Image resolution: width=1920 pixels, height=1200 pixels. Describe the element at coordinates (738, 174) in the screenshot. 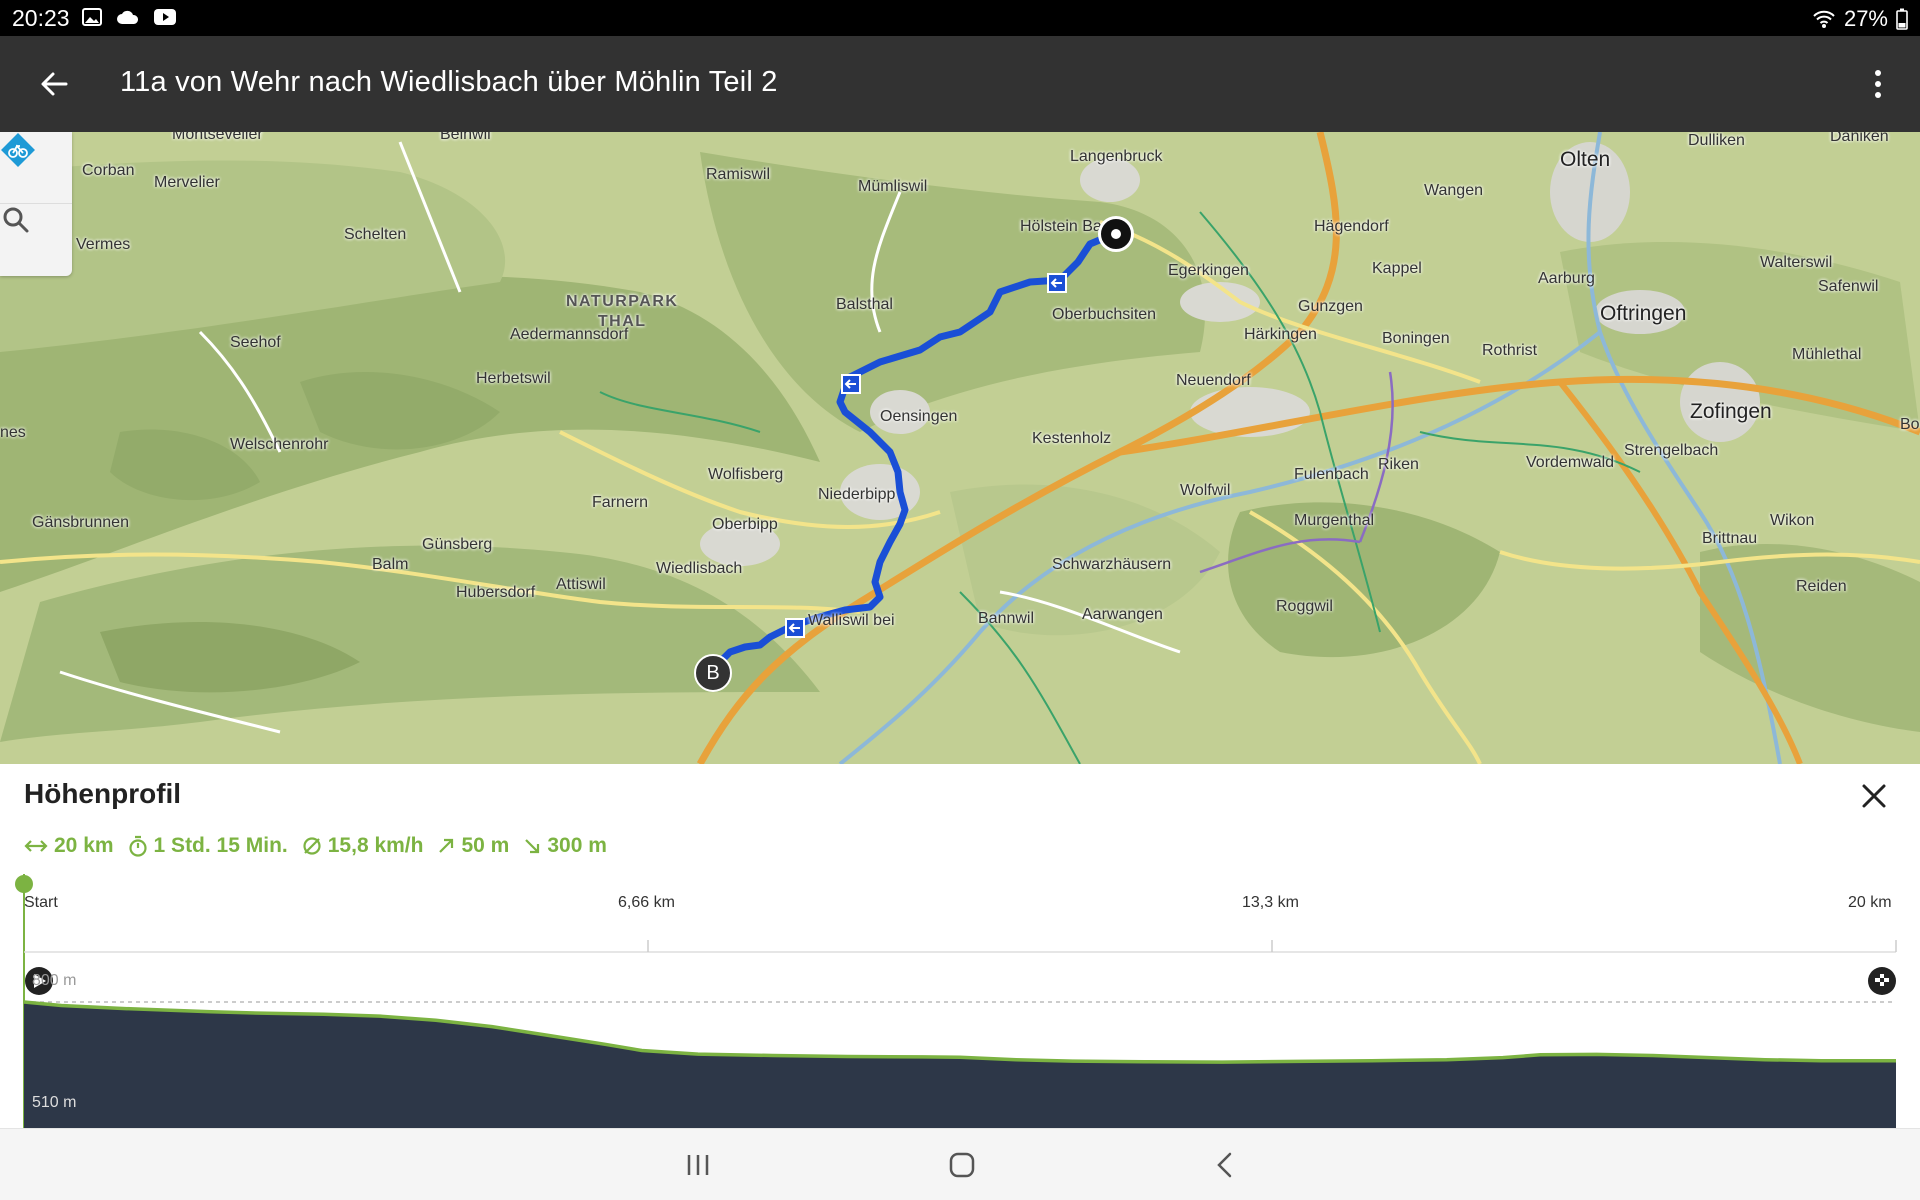

I see `place-label: Ramiswil` at that location.